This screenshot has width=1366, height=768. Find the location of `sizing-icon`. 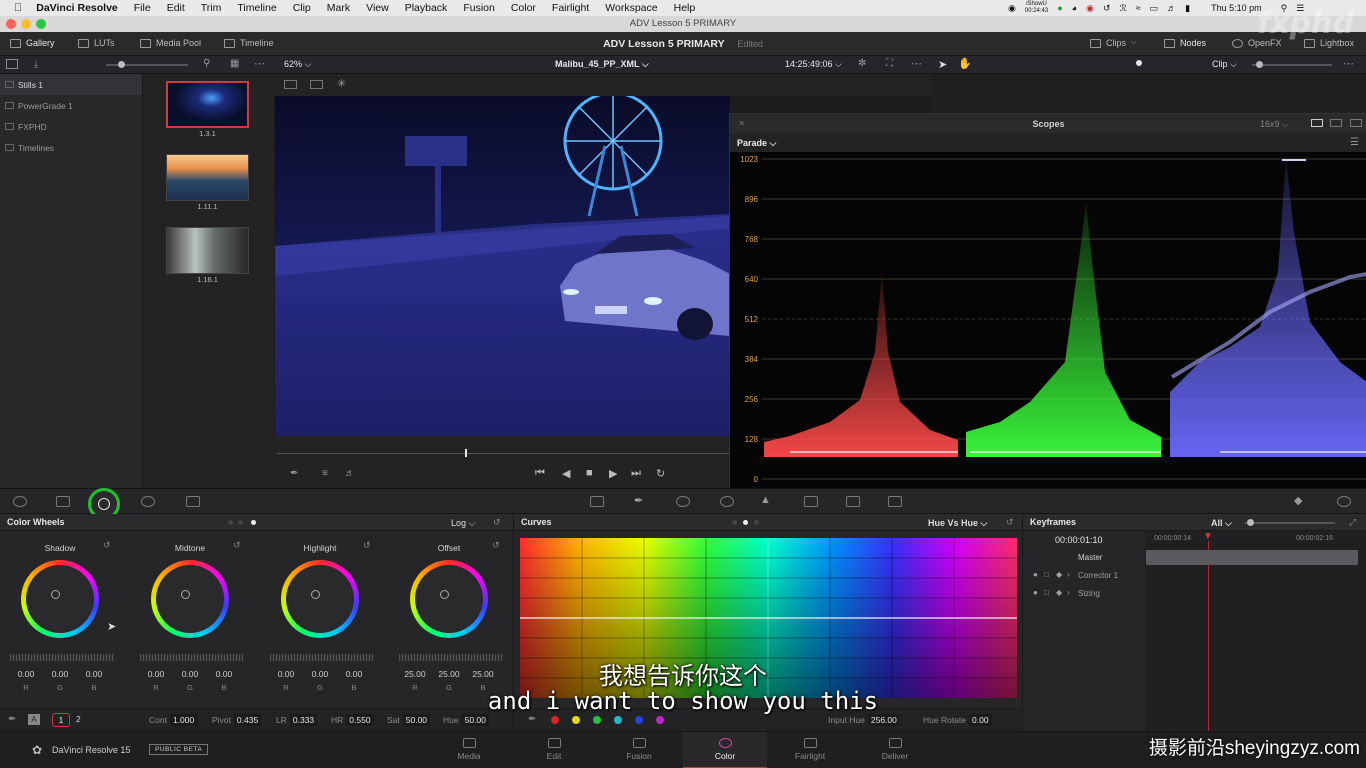

sizing-icon is located at coordinates (853, 501).